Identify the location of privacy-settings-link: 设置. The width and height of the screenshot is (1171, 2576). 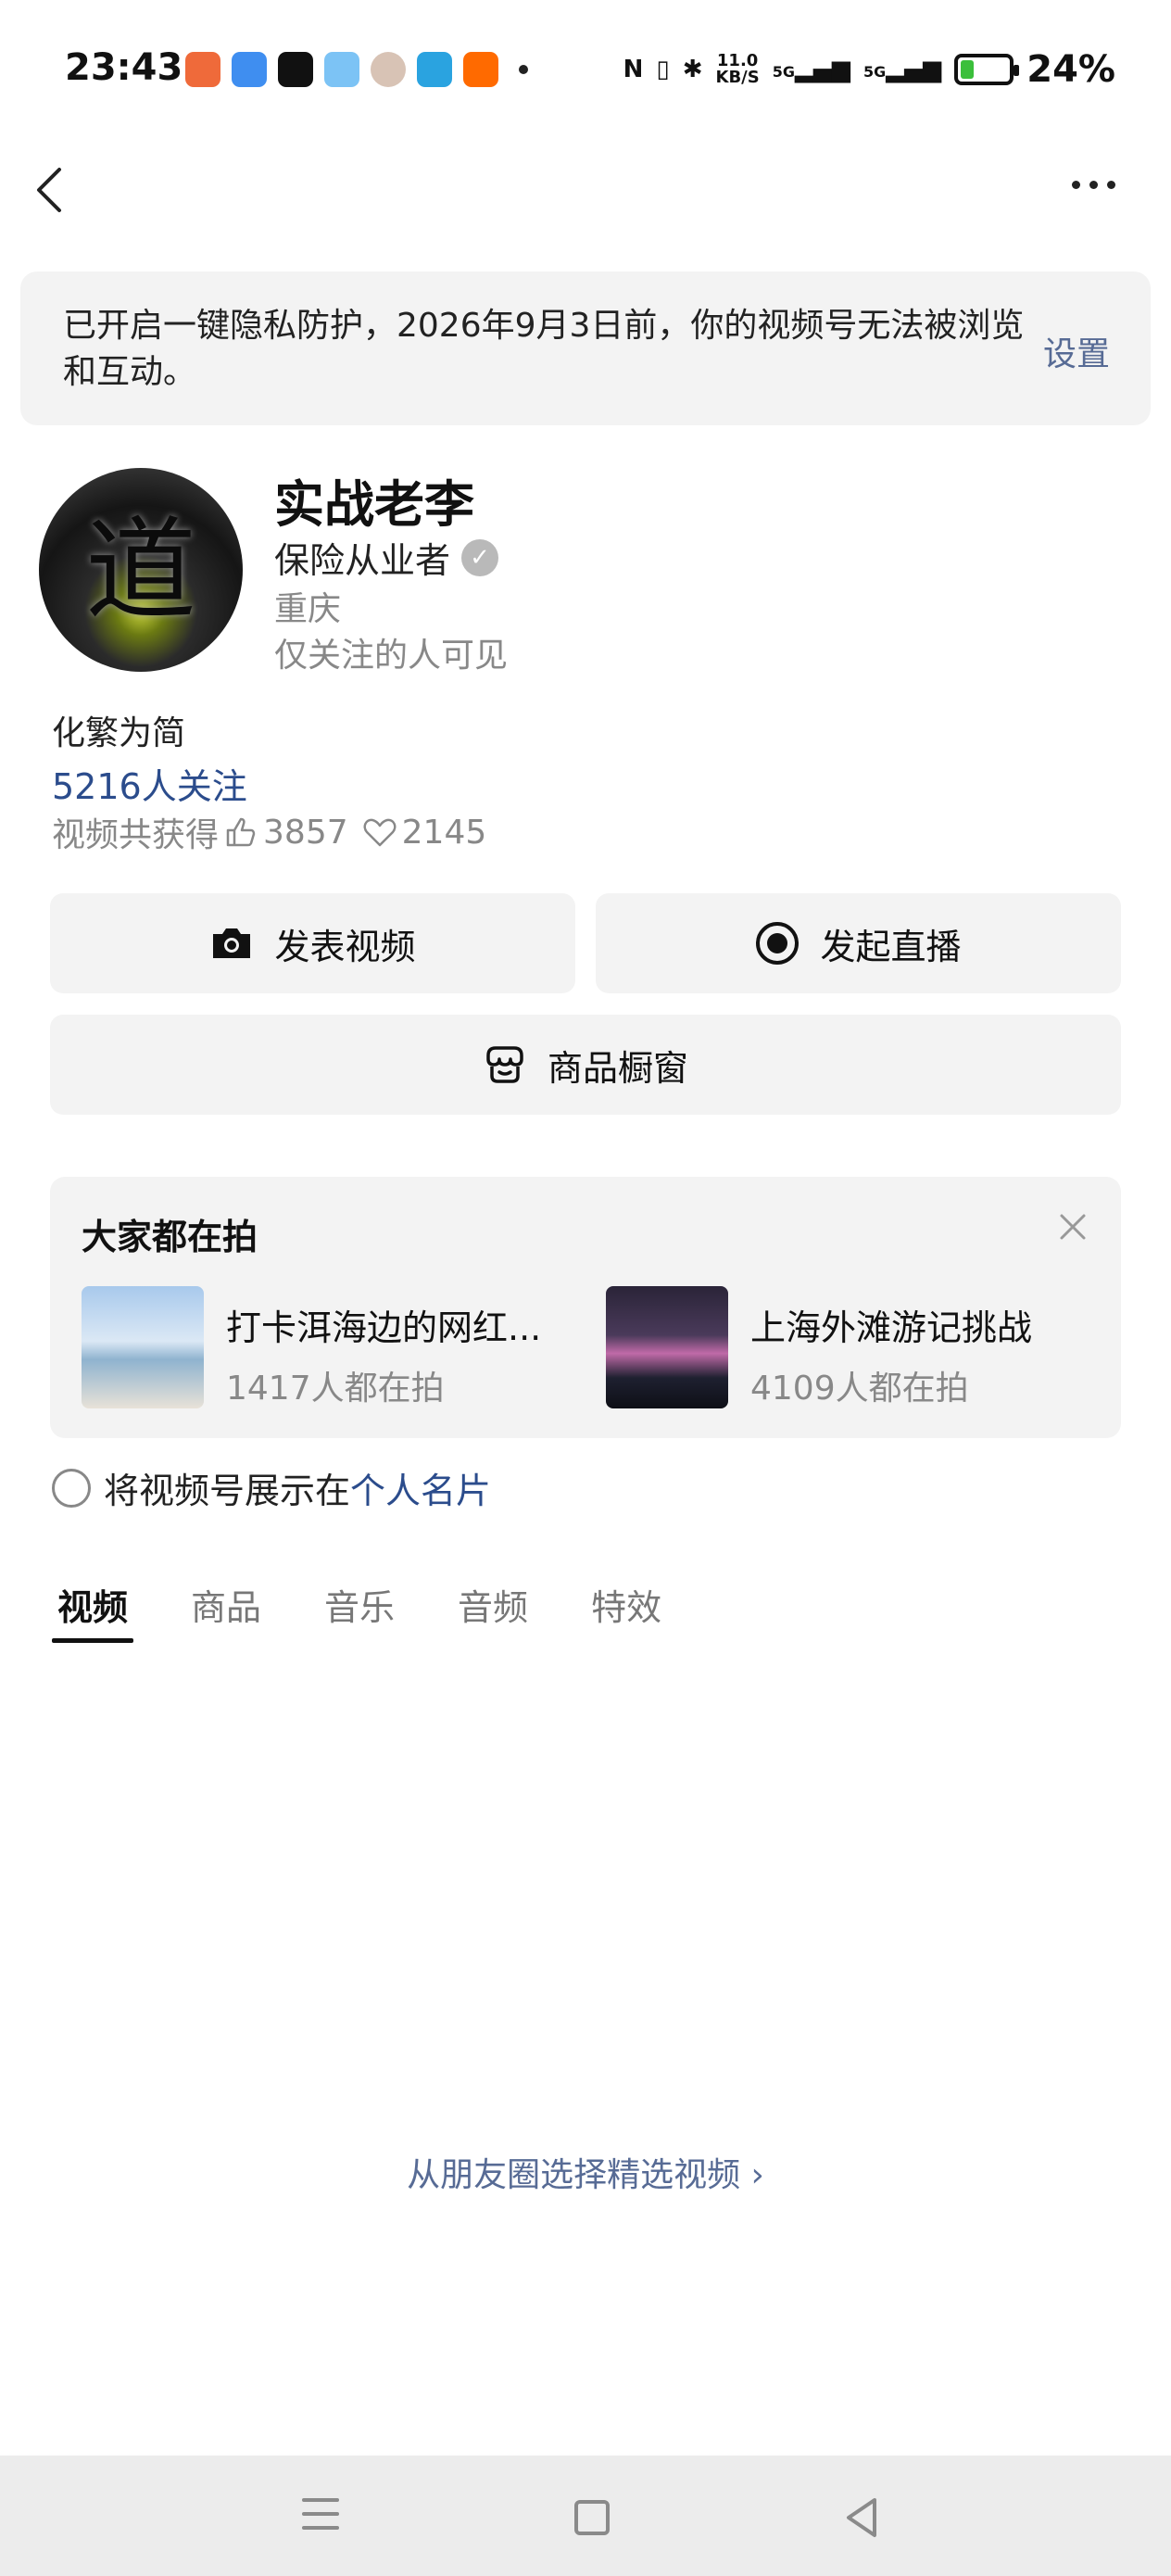
(1077, 351).